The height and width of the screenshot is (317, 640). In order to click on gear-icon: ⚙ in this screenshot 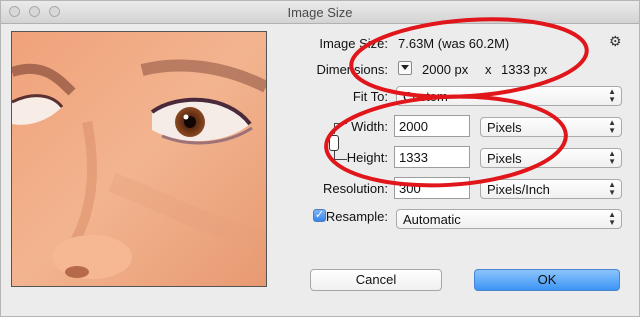, I will do `click(615, 41)`.